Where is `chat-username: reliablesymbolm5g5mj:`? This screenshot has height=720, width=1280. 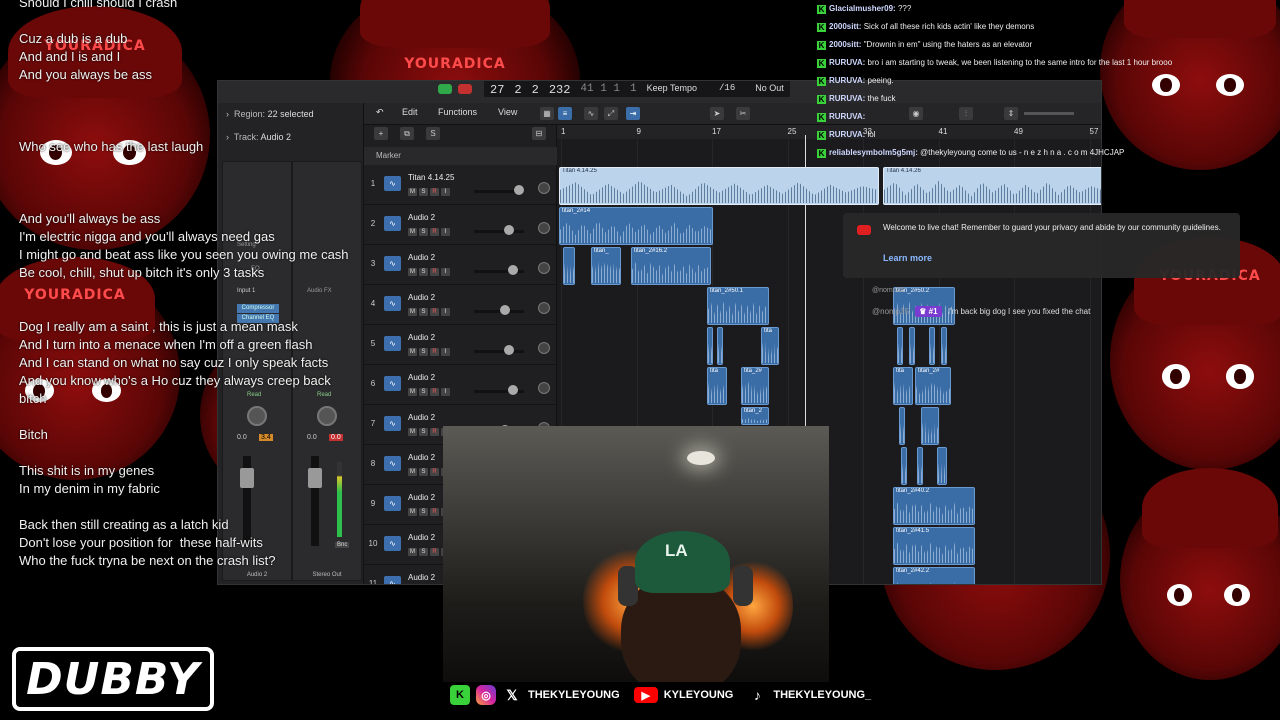 chat-username: reliablesymbolm5g5mj: is located at coordinates (873, 152).